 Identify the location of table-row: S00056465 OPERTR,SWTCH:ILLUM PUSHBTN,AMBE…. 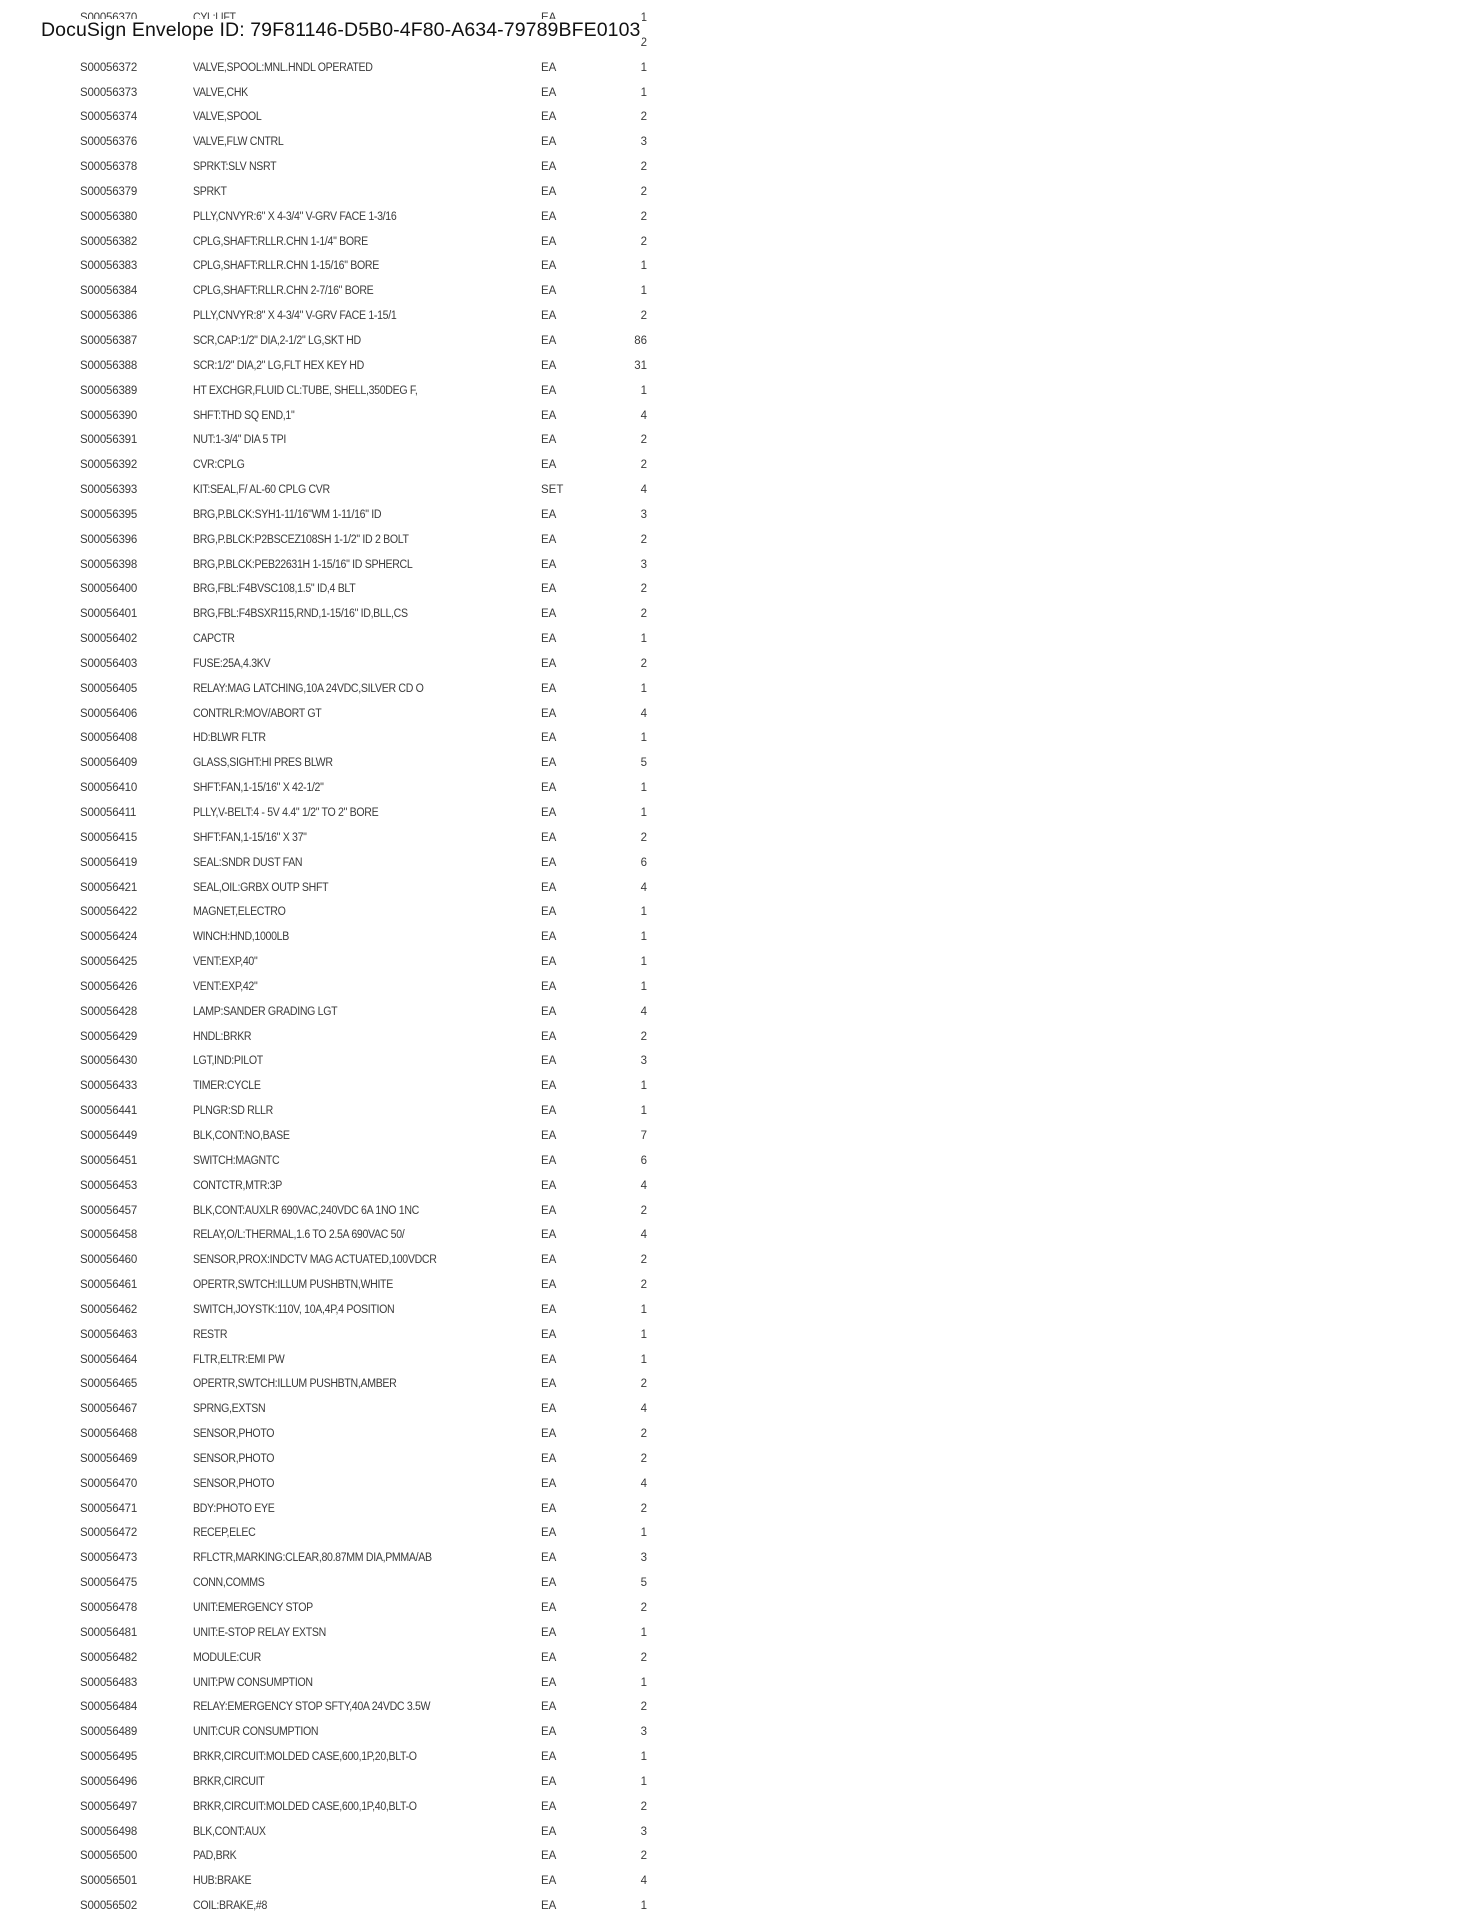
(350, 1384).